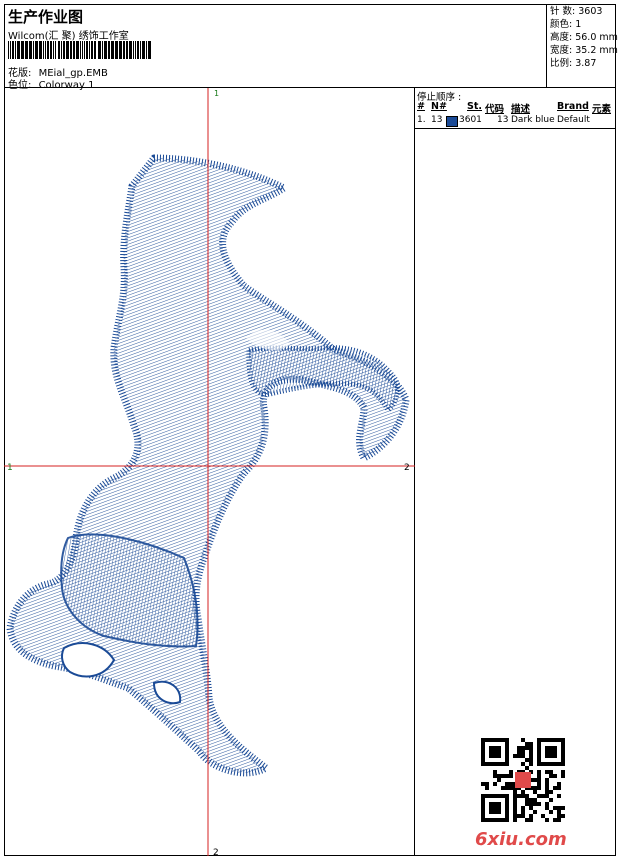 This screenshot has width=620, height=860. Describe the element at coordinates (584, 50) in the screenshot. I see `design-width: 宽度: 35.2 mm` at that location.